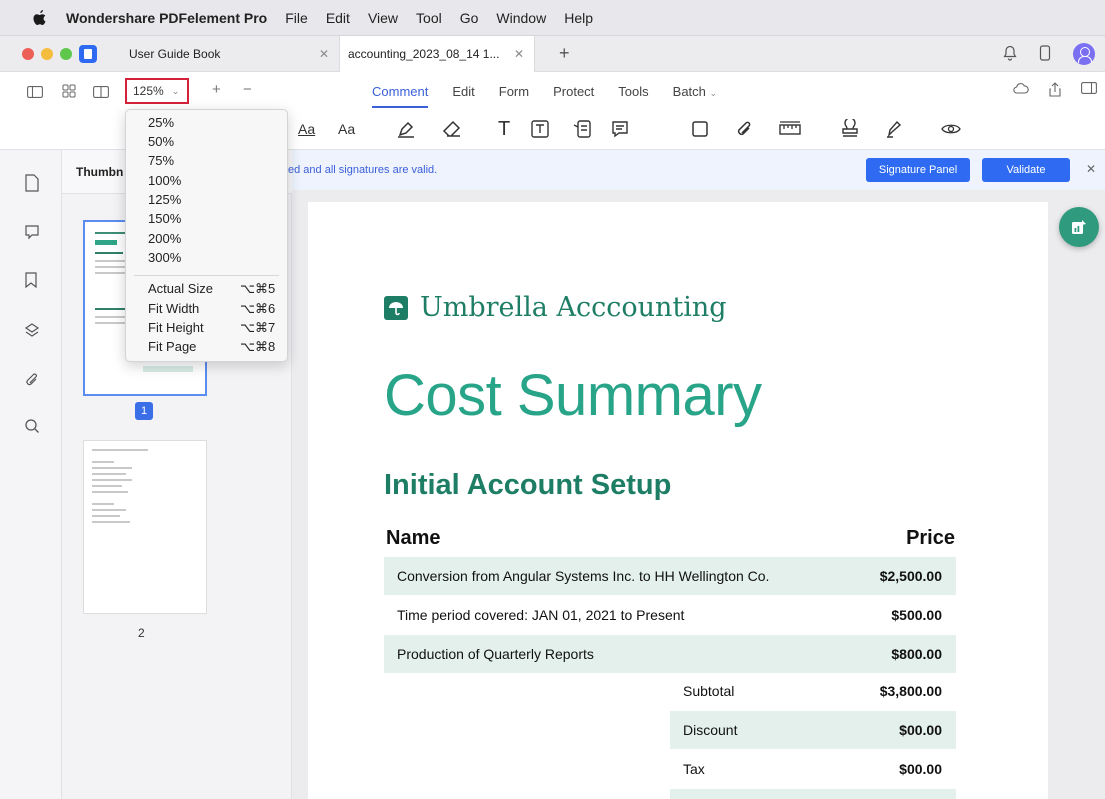 The height and width of the screenshot is (799, 1105). I want to click on menu-window: Window, so click(521, 18).